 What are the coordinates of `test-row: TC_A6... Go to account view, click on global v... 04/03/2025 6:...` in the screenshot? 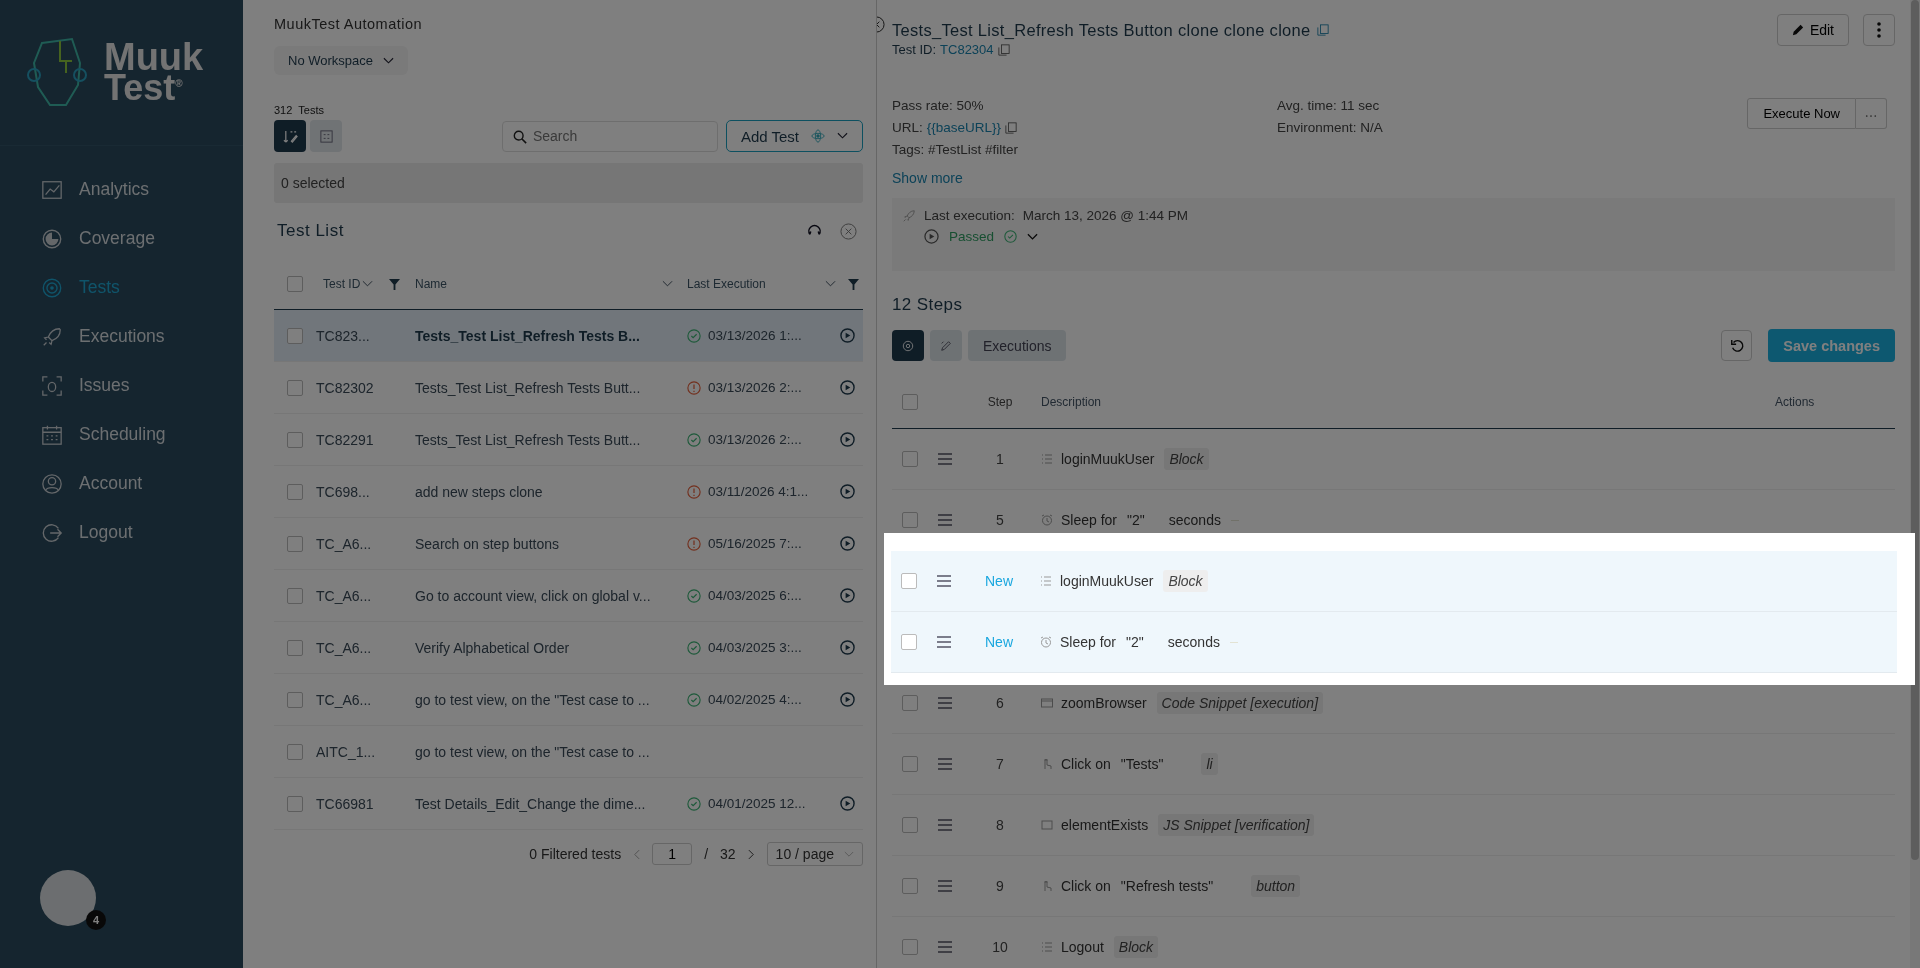 It's located at (568, 596).